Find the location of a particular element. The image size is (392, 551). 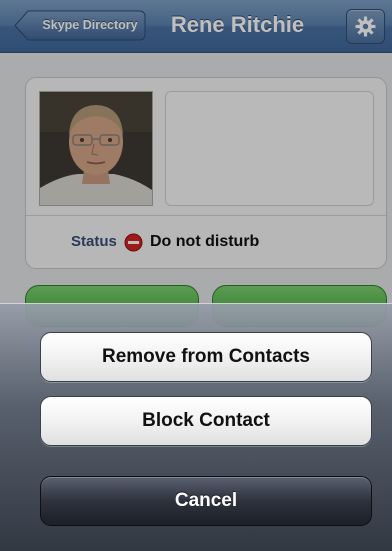

cancel-button: Cancel is located at coordinates (206, 501).